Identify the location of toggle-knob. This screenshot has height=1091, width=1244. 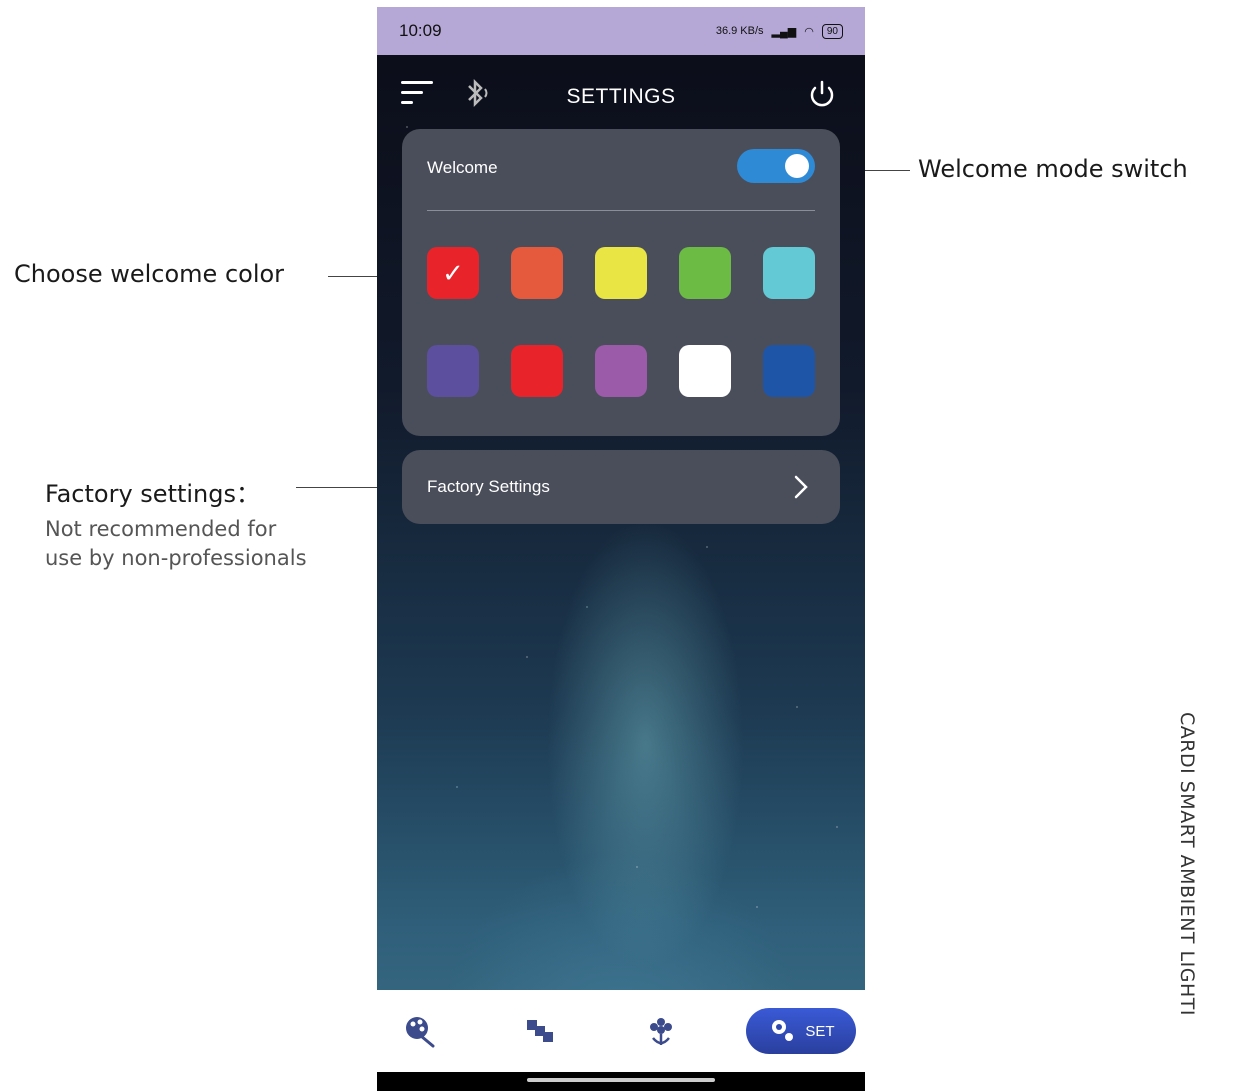
(797, 166).